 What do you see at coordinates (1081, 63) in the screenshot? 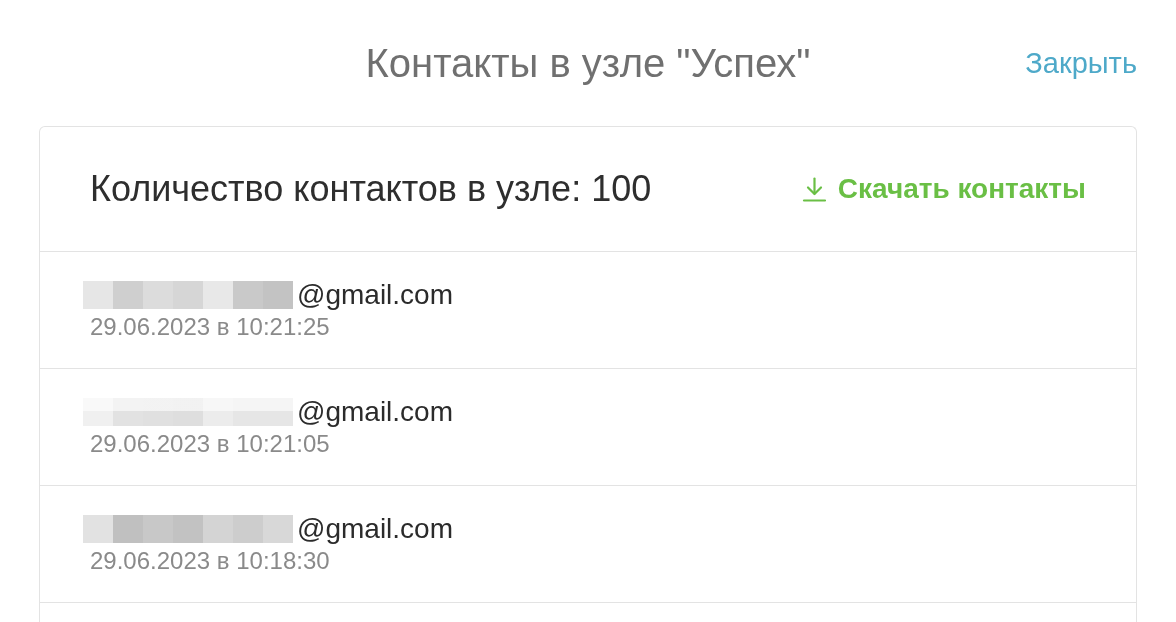
I see `close-link: Закрыть` at bounding box center [1081, 63].